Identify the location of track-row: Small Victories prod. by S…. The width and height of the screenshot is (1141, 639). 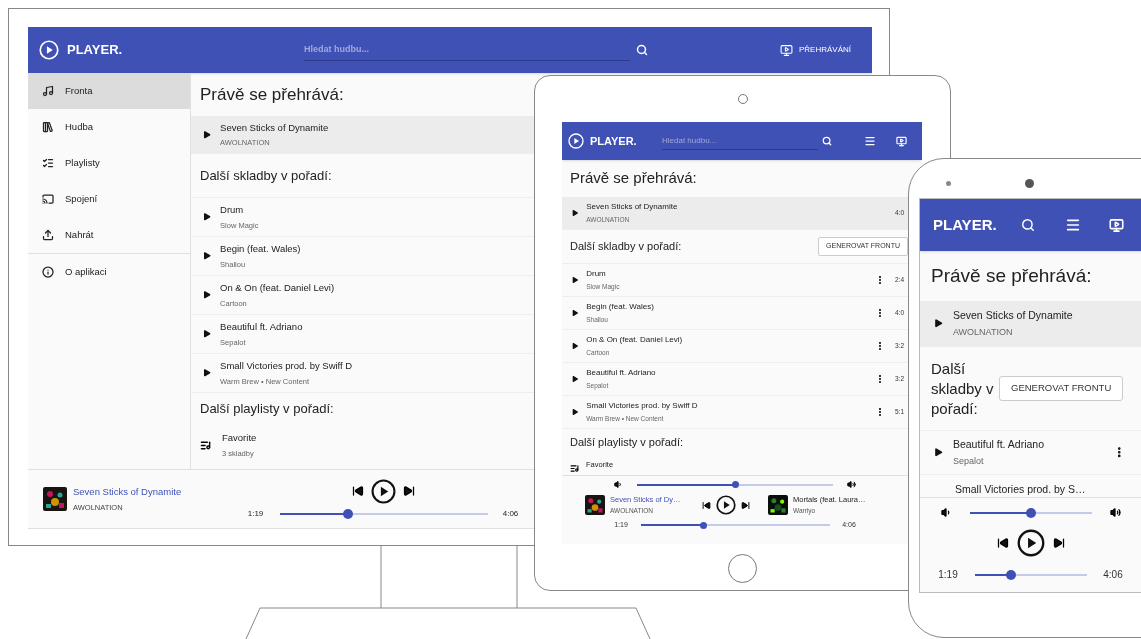
(1030, 486).